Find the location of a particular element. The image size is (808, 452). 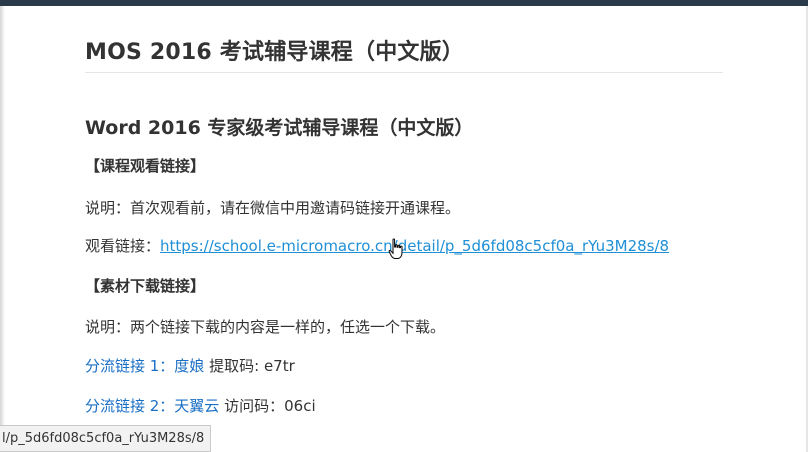

mirror-code-2: 06ci is located at coordinates (300, 406).